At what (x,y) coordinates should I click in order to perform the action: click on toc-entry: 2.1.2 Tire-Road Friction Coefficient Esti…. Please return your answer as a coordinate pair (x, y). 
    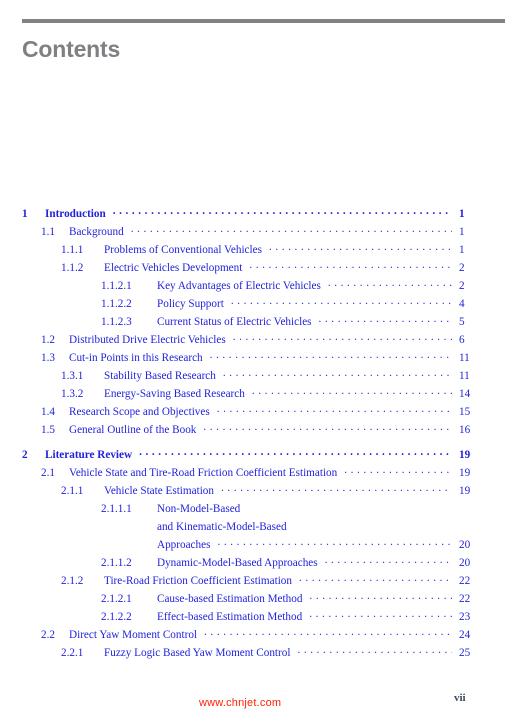
    Looking at the image, I should click on (252, 581).